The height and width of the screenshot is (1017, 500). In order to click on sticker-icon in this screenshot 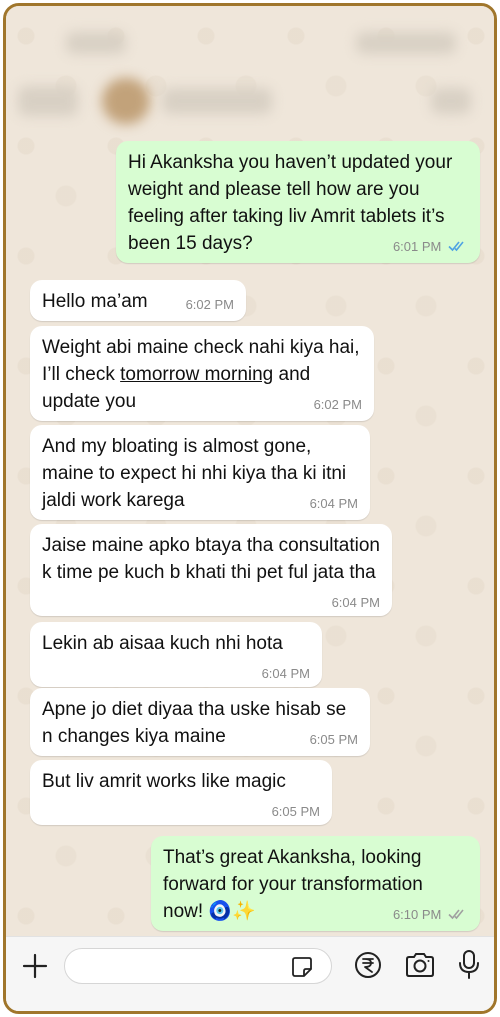, I will do `click(302, 967)`.